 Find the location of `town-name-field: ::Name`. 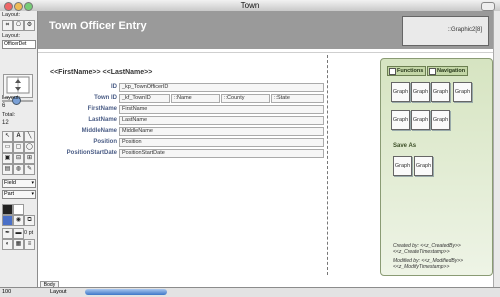

town-name-field: ::Name is located at coordinates (195, 98).